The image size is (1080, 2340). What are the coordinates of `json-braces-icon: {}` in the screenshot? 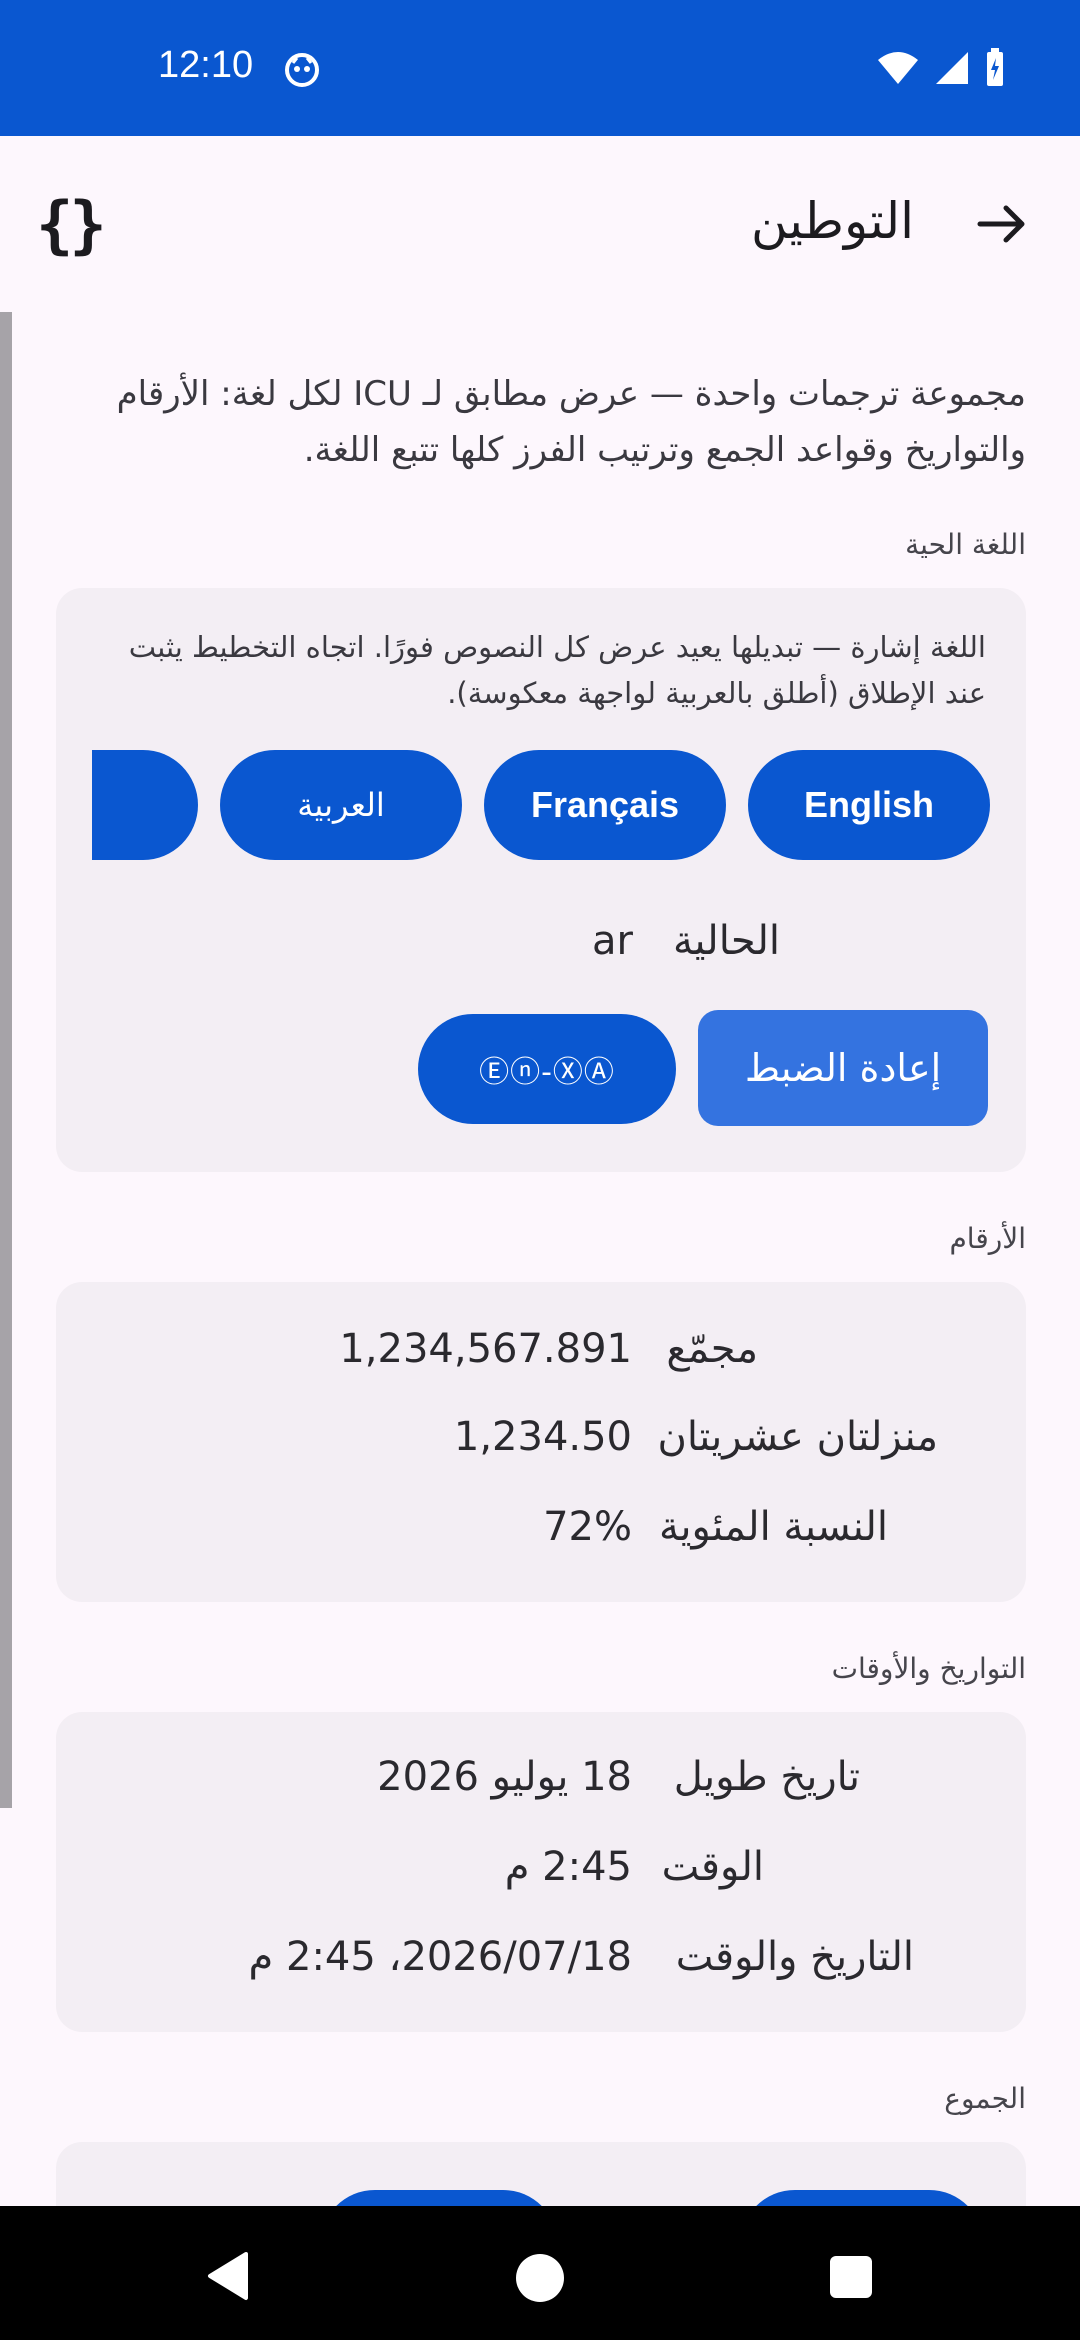 It's located at (71, 224).